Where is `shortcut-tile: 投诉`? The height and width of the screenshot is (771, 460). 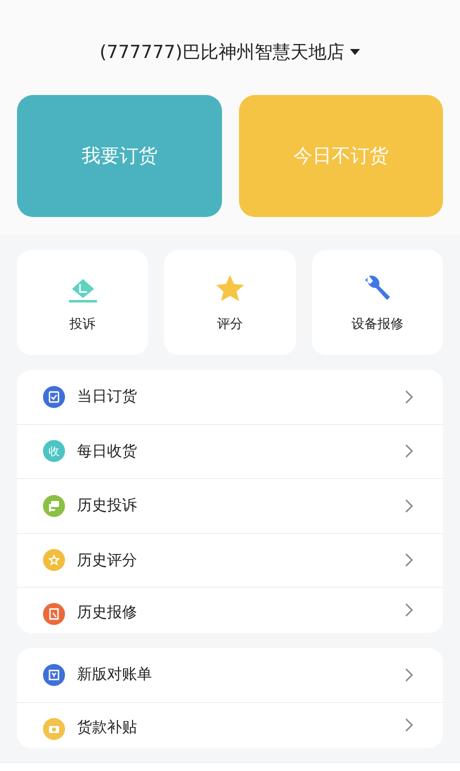
shortcut-tile: 投诉 is located at coordinates (82, 302).